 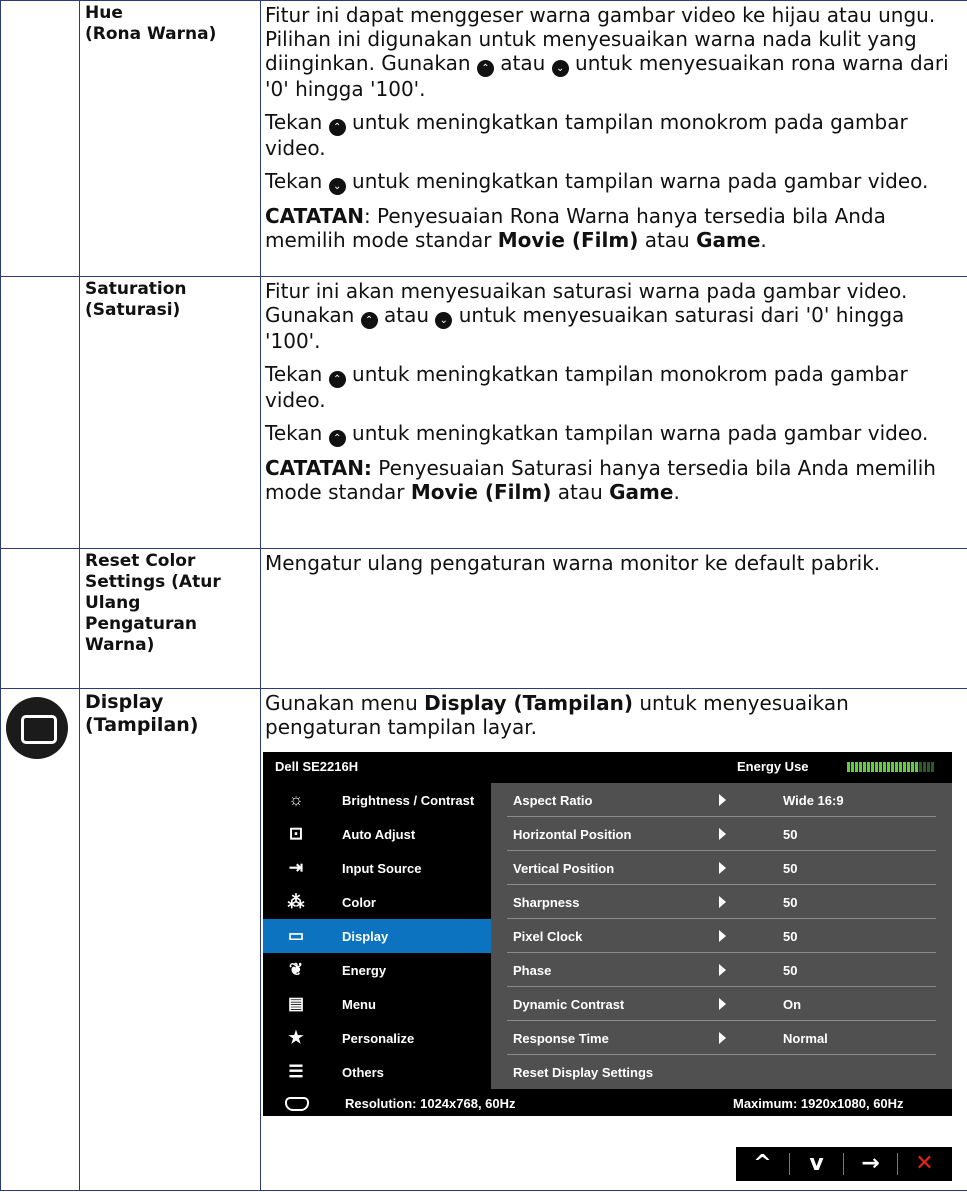 I want to click on osd-menu-item: ☼ Brightness / Contrast, so click(x=377, y=800).